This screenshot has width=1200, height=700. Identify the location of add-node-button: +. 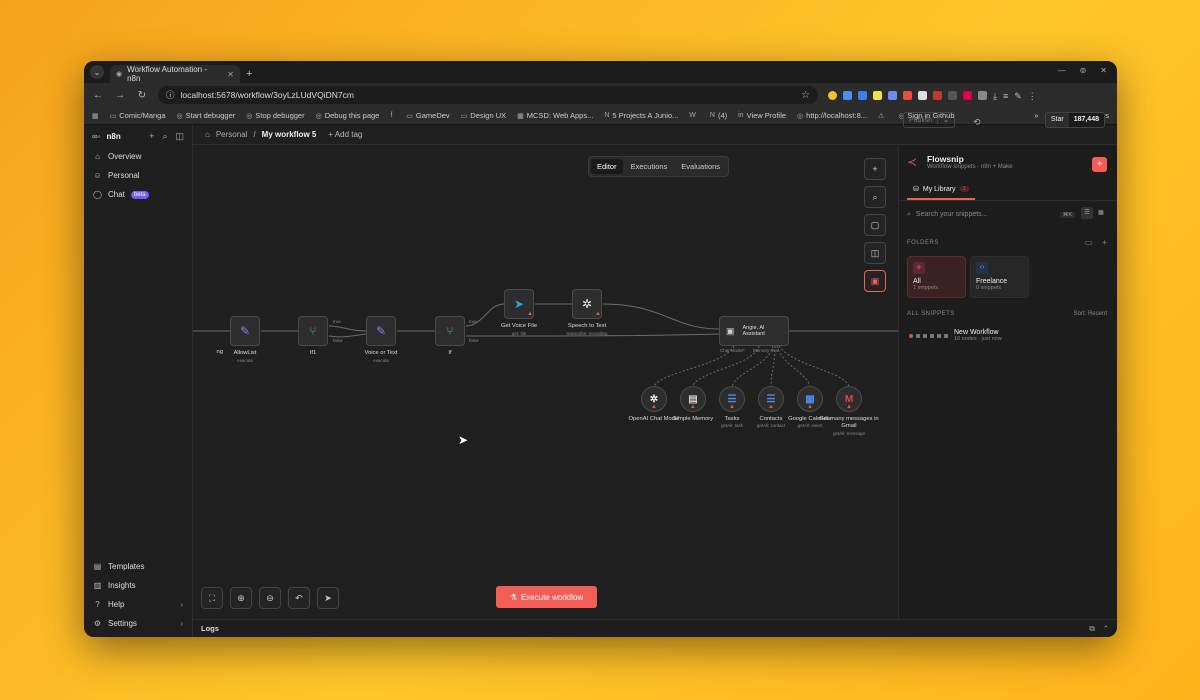
(875, 169).